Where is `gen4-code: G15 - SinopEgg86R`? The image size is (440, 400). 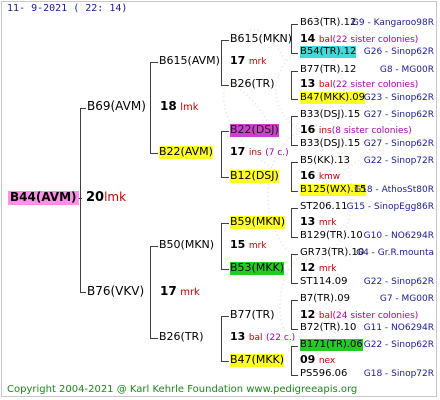
gen4-code: G15 - SinopEgg86R is located at coordinates (390, 207).